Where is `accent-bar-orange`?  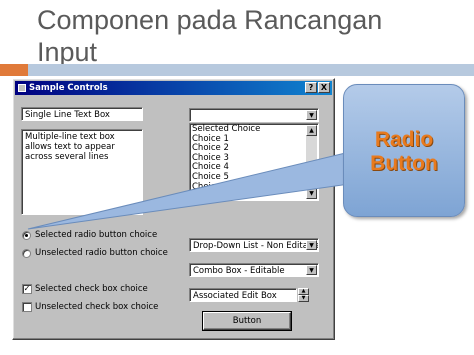
accent-bar-orange is located at coordinates (14, 70).